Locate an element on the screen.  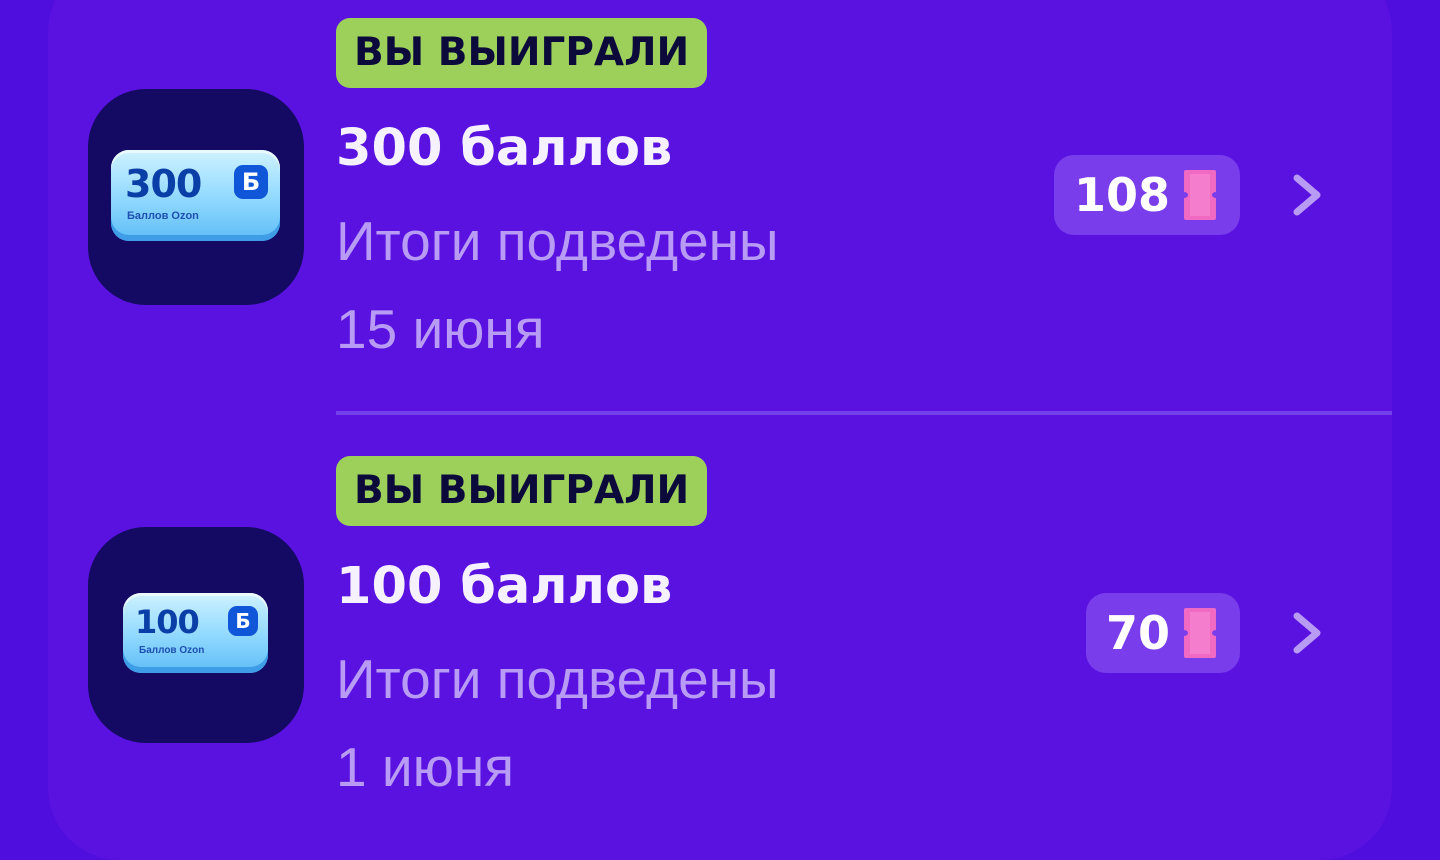
tickets-count: 108 is located at coordinates (1121, 195).